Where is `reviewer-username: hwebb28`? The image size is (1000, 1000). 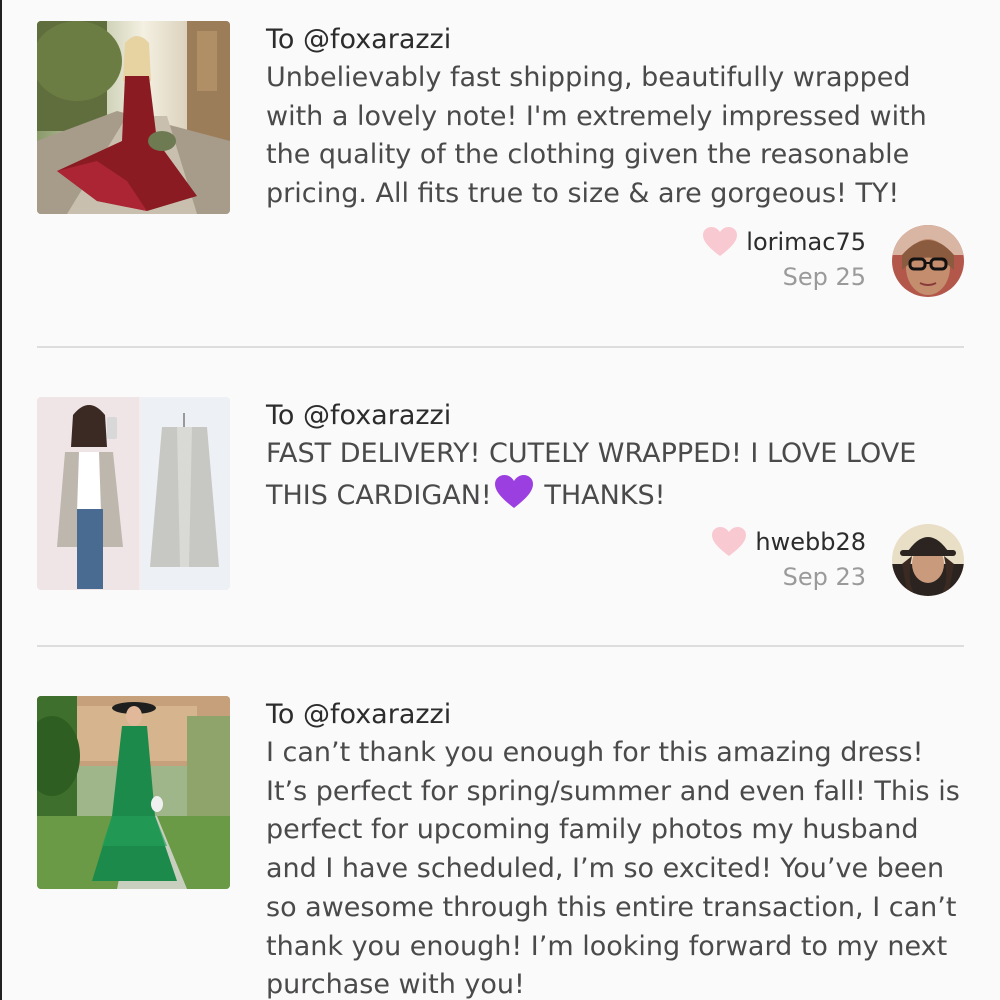 reviewer-username: hwebb28 is located at coordinates (810, 542).